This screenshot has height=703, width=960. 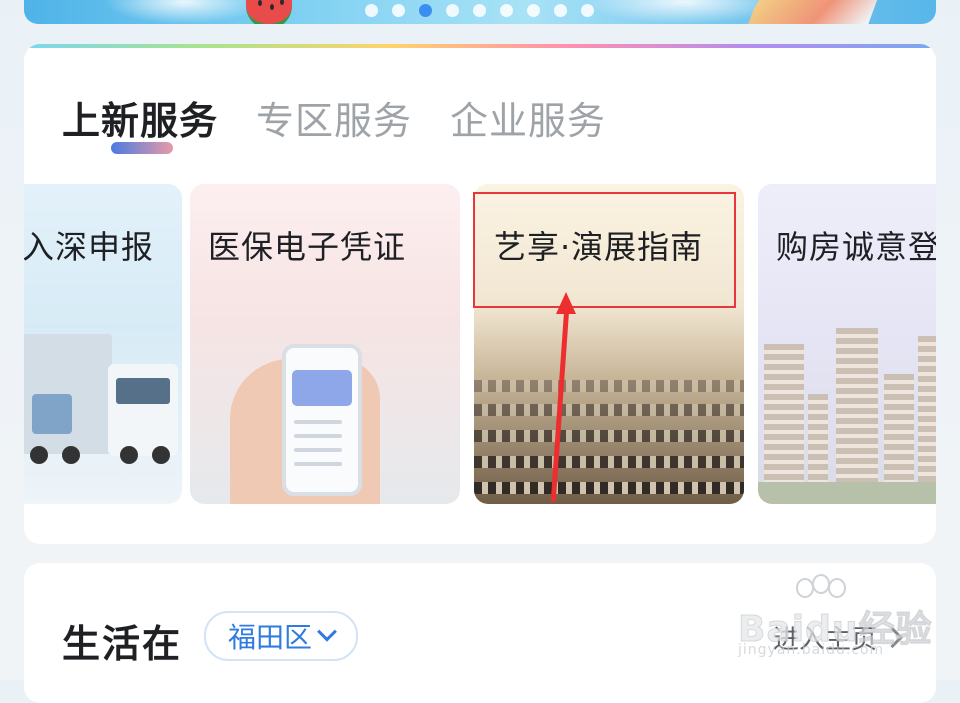 I want to click on chevron-down-icon, so click(x=327, y=631).